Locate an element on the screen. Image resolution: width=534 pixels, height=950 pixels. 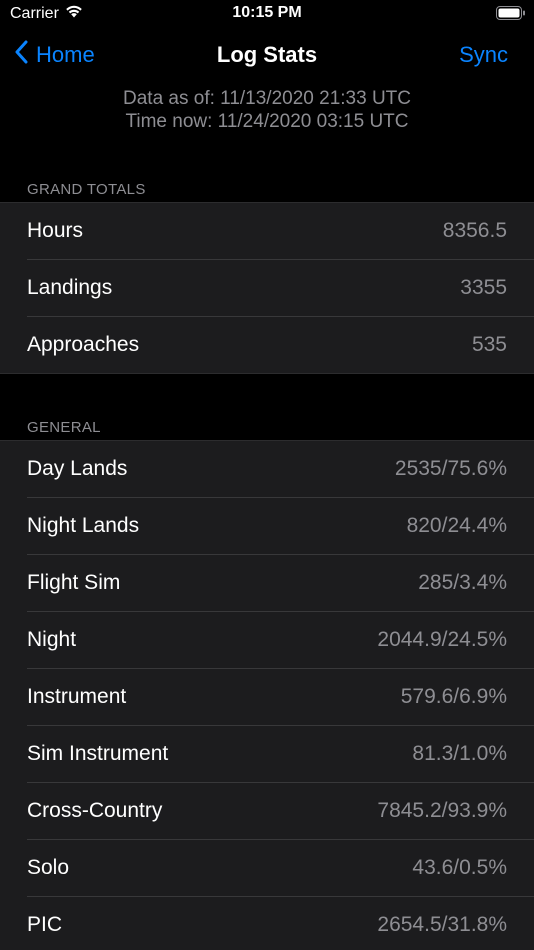
stat-label: Instrument is located at coordinates (77, 696).